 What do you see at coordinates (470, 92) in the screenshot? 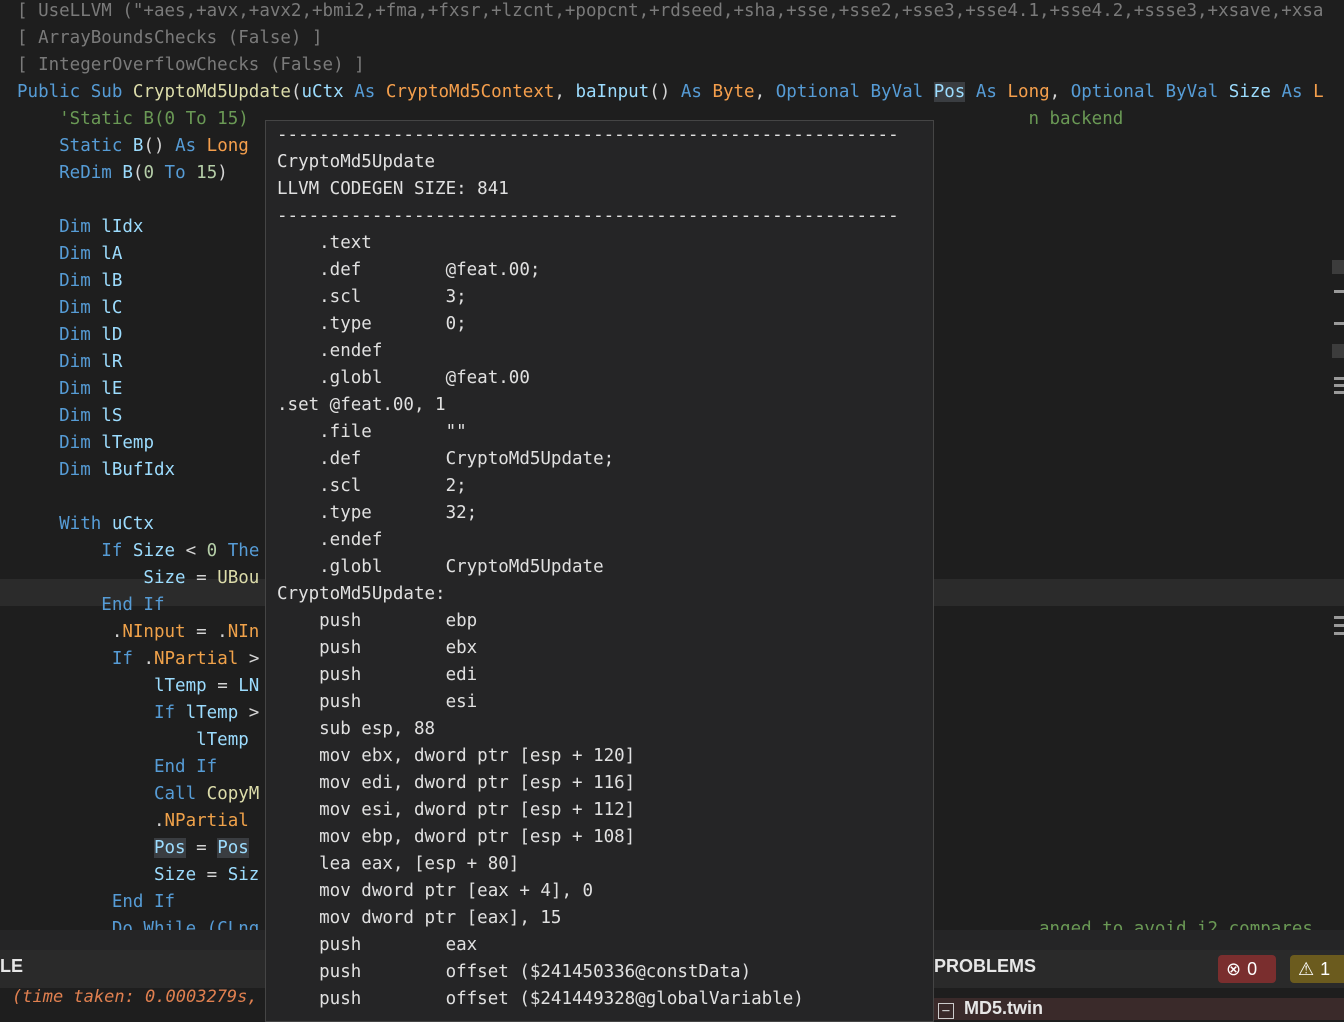
I see `code-token: CryptoMd5Context` at bounding box center [470, 92].